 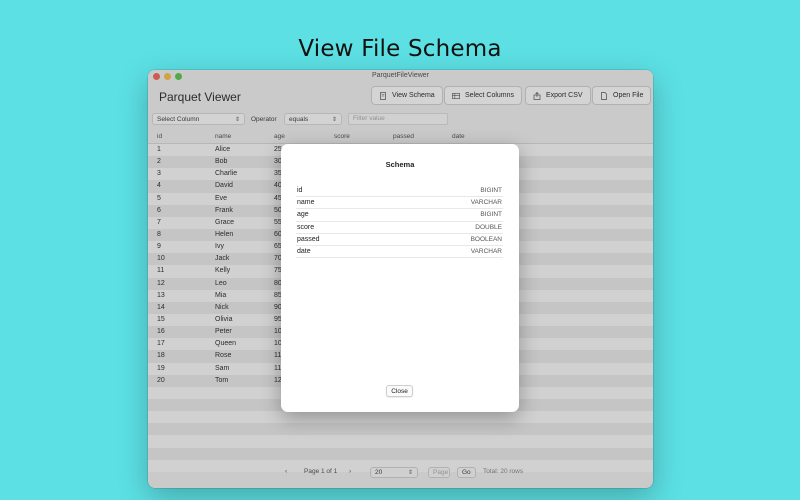 What do you see at coordinates (306, 203) in the screenshot?
I see `schema-field-name: name` at bounding box center [306, 203].